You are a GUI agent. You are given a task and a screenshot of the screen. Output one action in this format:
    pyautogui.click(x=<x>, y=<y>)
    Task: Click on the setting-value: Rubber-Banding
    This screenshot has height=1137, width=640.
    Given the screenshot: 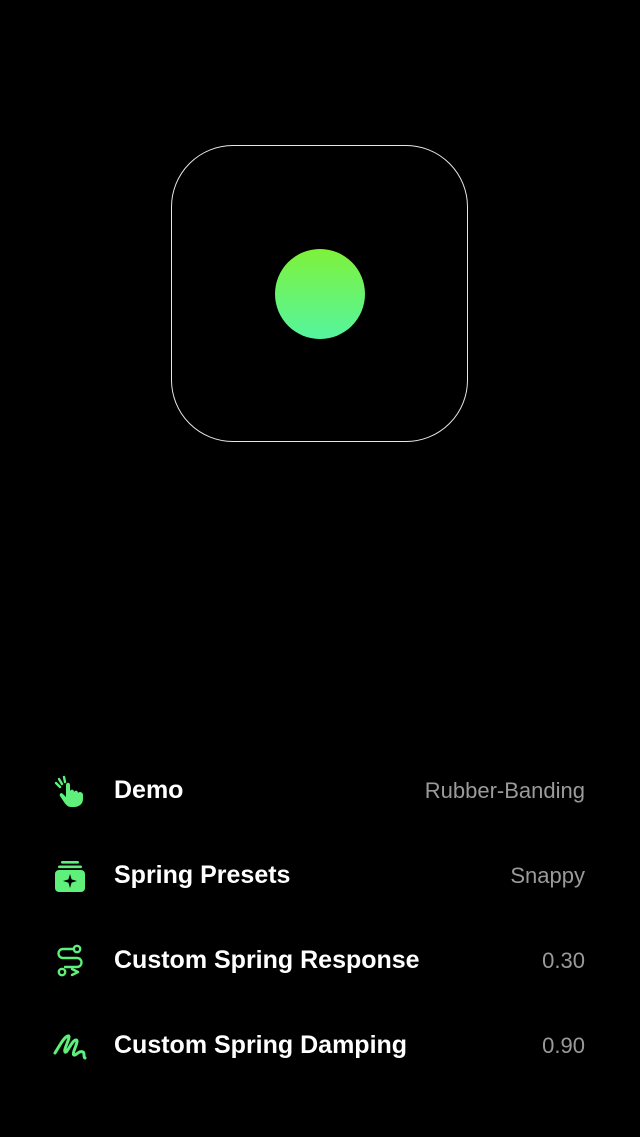 What is the action you would take?
    pyautogui.click(x=504, y=790)
    